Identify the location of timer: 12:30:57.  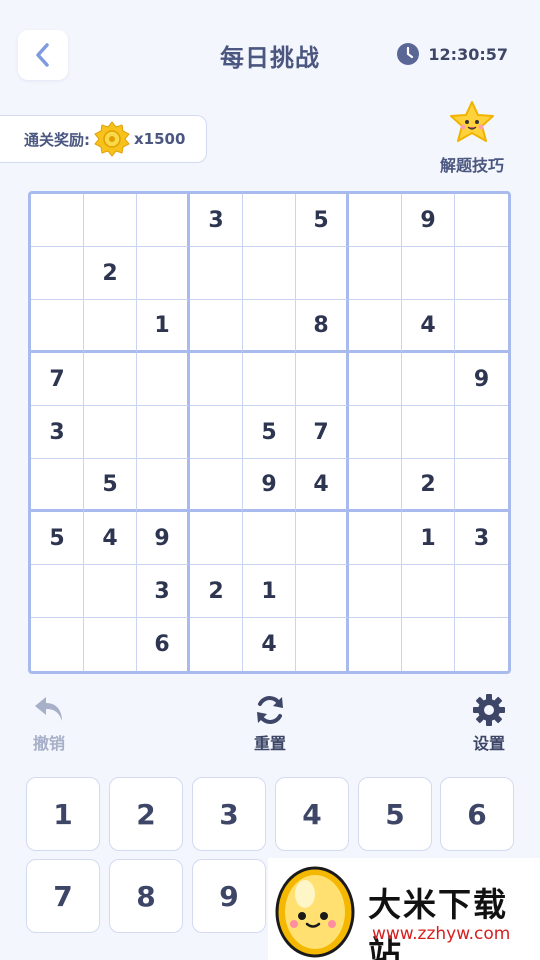
(452, 54).